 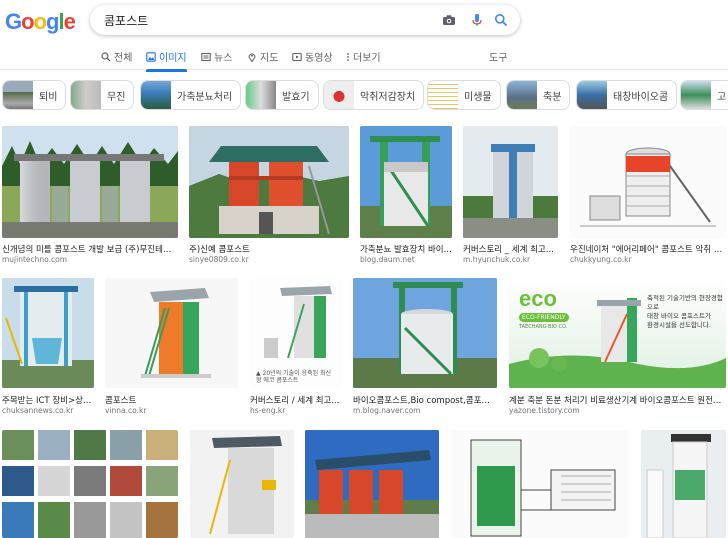 I want to click on logo-letter: e, so click(x=69, y=21).